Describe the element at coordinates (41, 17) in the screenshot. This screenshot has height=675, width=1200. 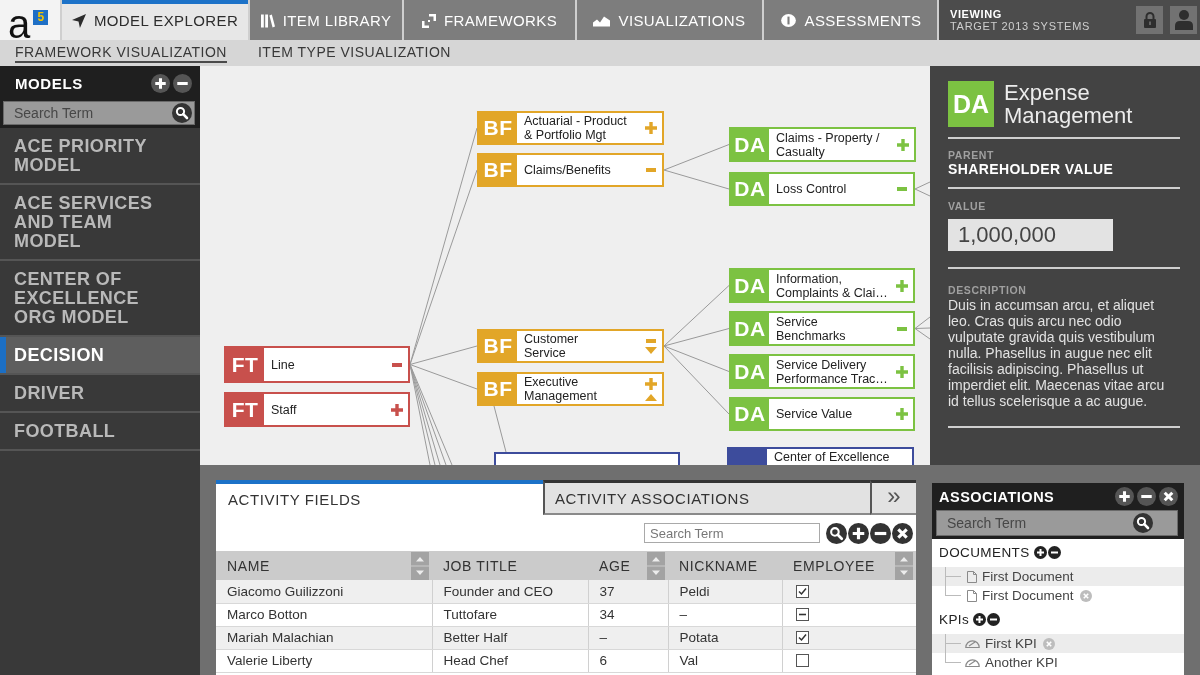
I see `logo-badge: 5` at that location.